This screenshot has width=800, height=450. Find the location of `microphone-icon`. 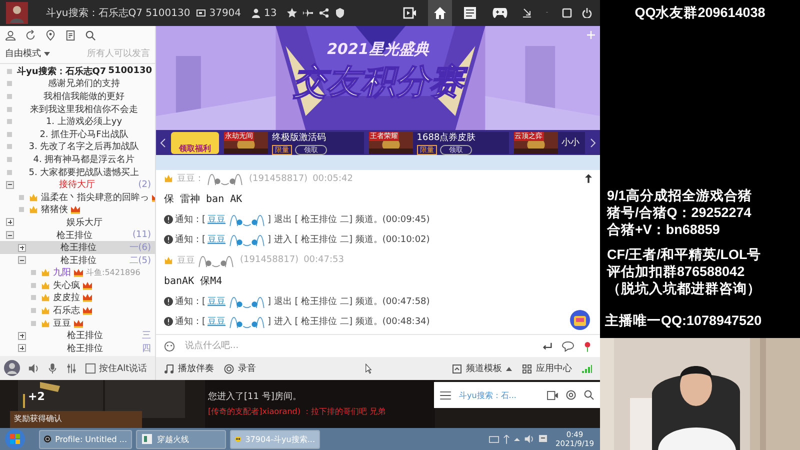

microphone-icon is located at coordinates (52, 368).